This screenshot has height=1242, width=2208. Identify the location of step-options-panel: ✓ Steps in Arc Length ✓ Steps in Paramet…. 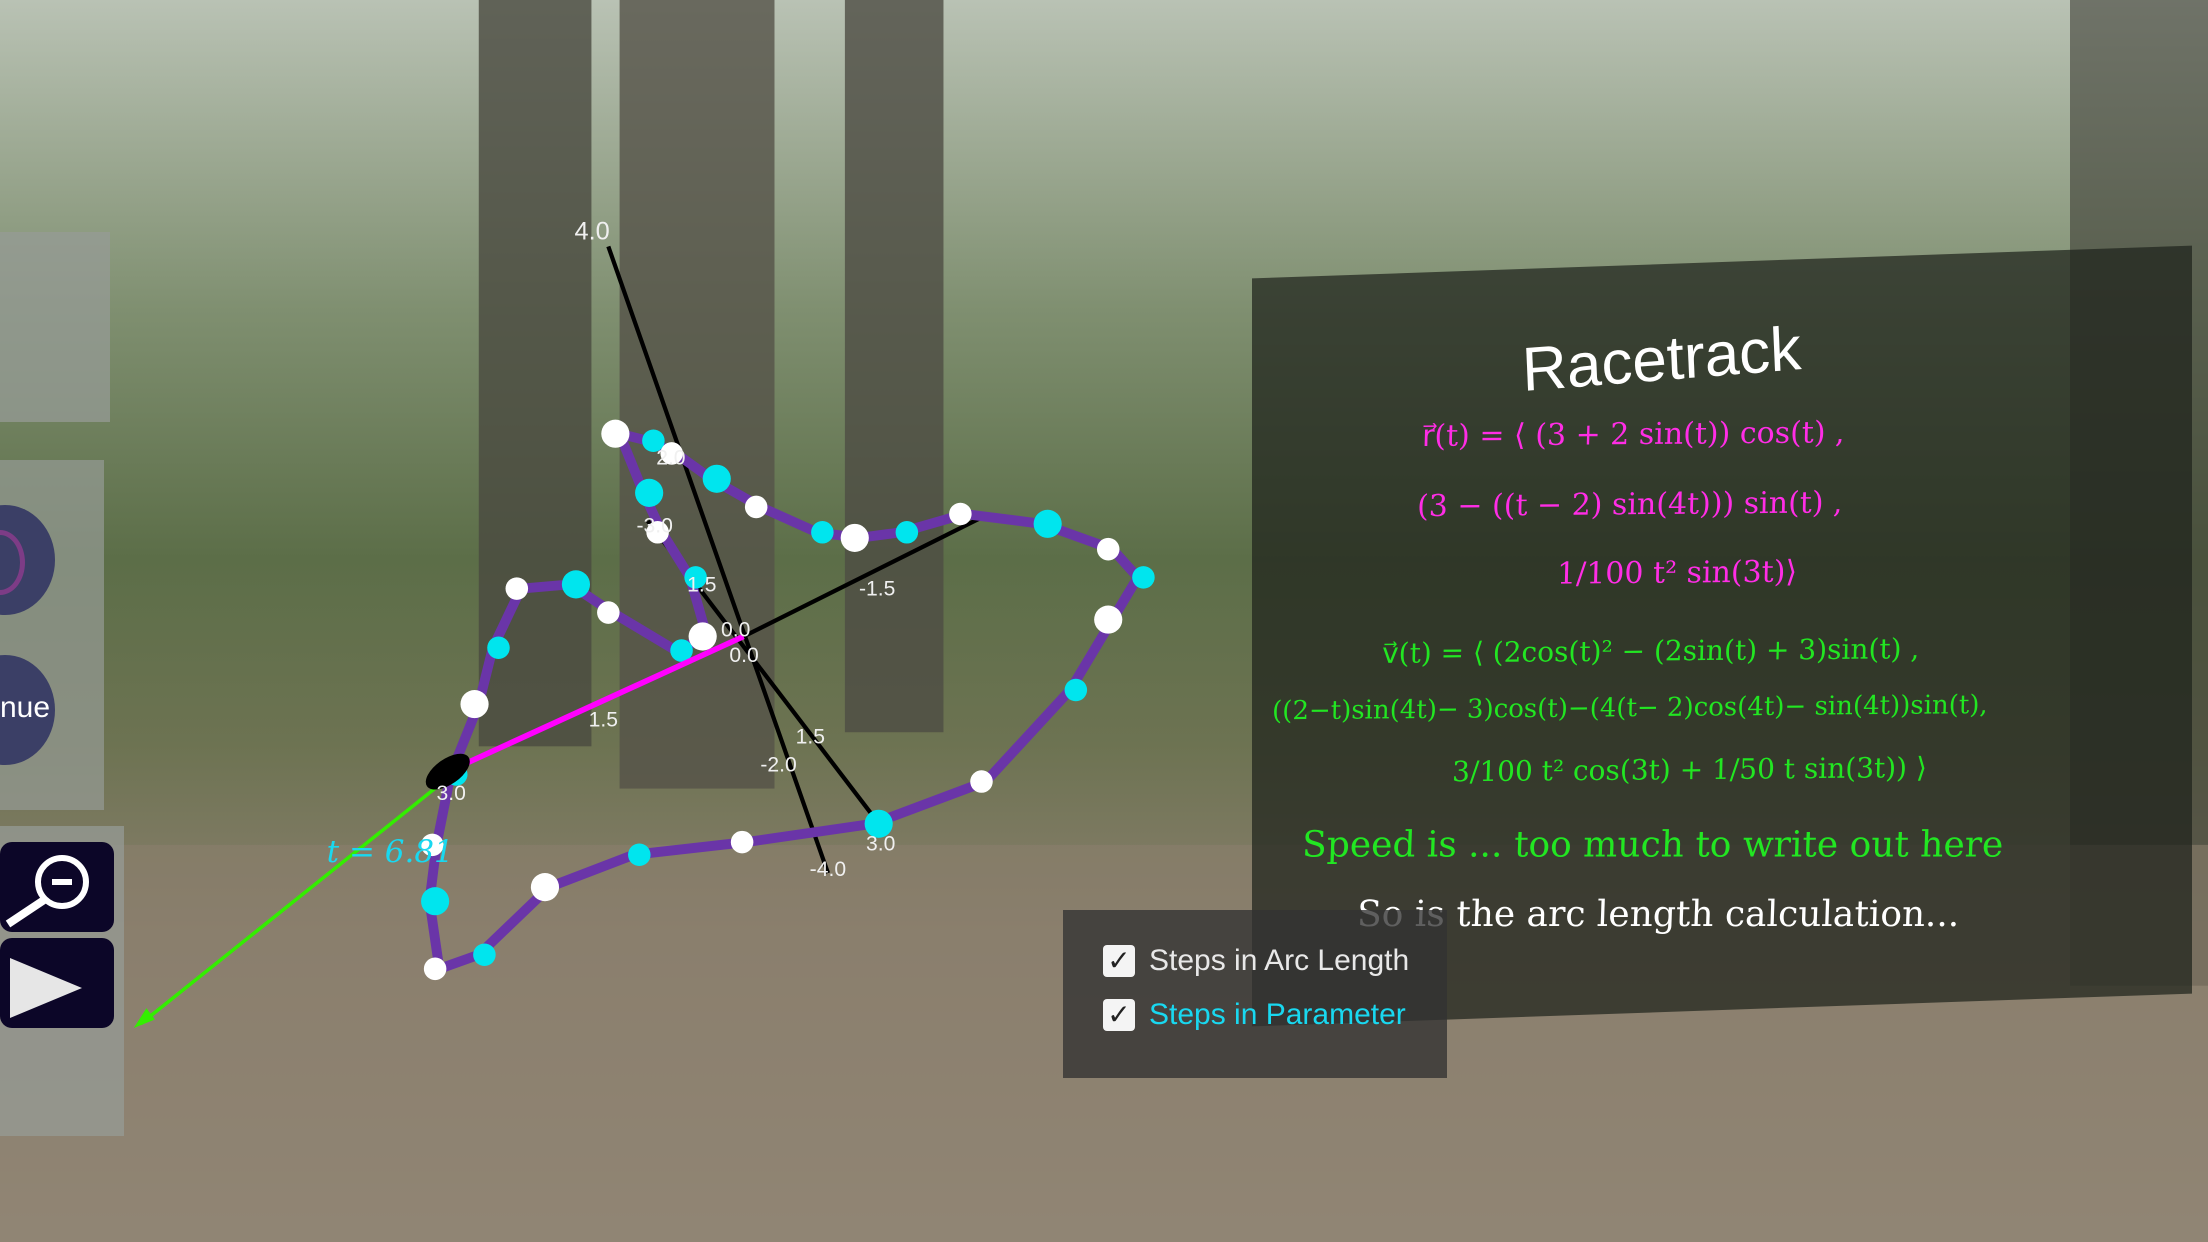
(1255, 994).